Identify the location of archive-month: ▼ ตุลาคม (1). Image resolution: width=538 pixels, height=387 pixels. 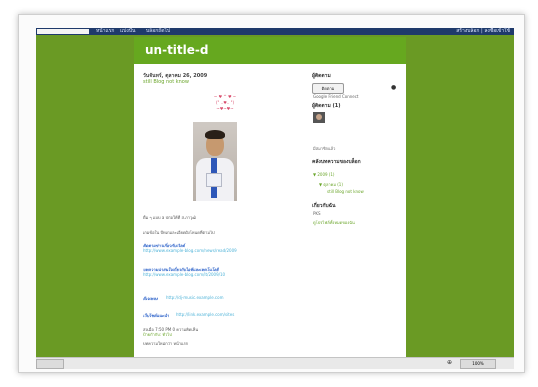
(331, 184).